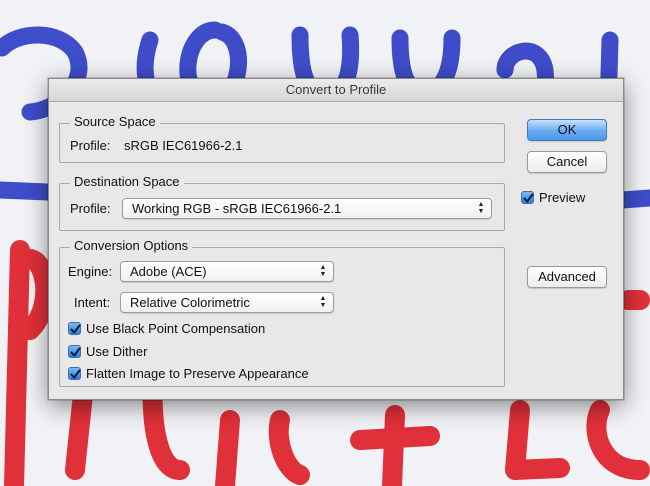 The height and width of the screenshot is (486, 650). I want to click on use-dither-checkbox: Use Dither, so click(128, 352).